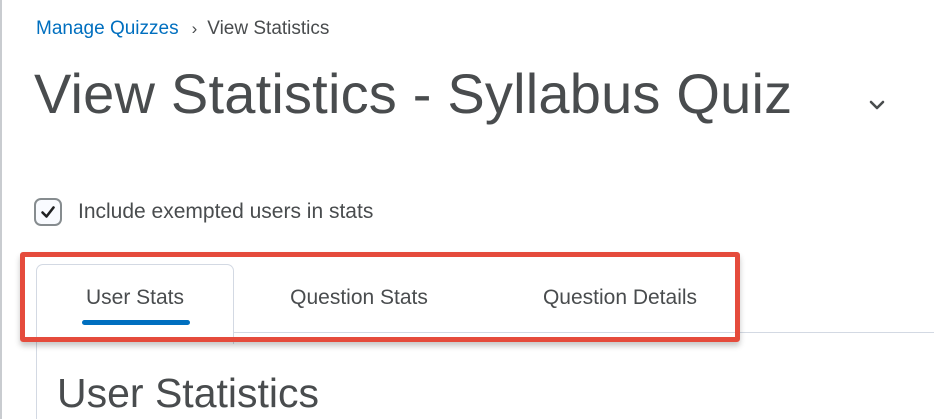  I want to click on include-exempted-checkbox, so click(48, 212).